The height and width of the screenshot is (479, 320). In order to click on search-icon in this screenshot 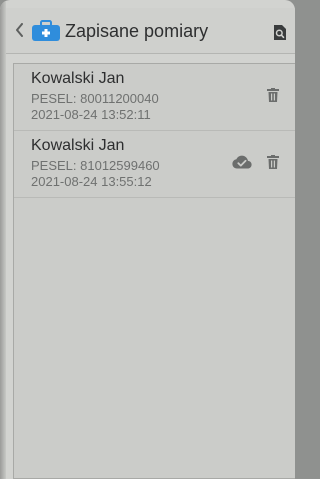, I will do `click(280, 32)`.